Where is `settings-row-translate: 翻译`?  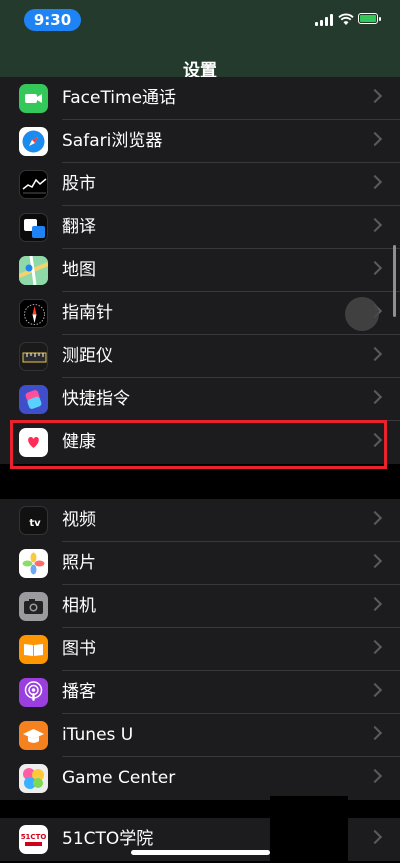 settings-row-translate: 翻译 is located at coordinates (200, 227).